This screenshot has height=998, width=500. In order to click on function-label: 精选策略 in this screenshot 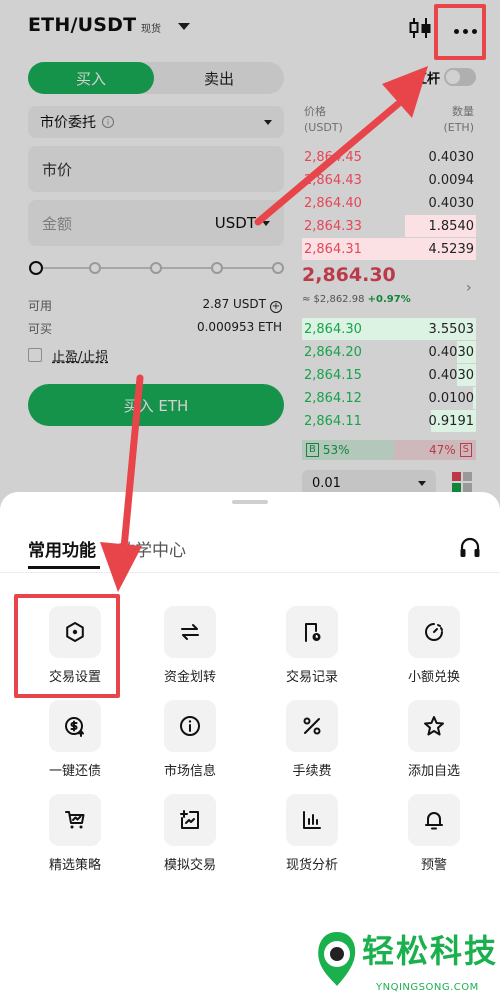, I will do `click(74, 865)`.